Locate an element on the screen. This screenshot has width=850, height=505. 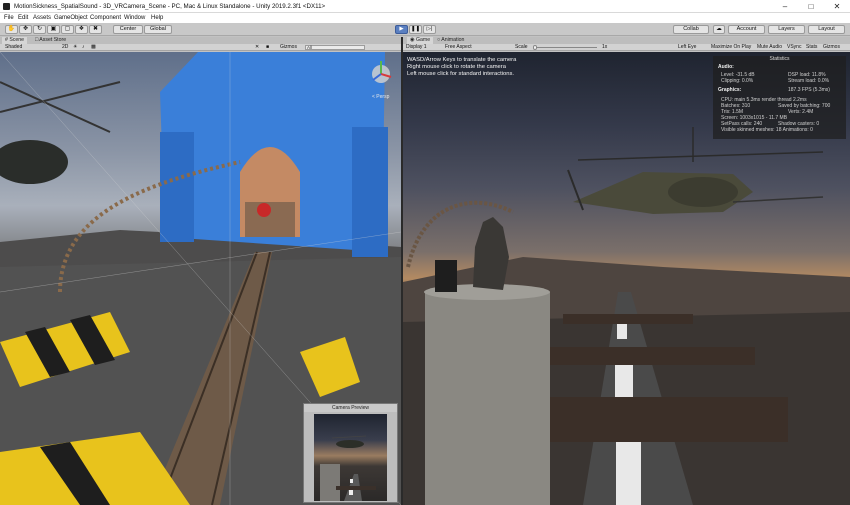
animation-icon: ○ is located at coordinates (439, 40).